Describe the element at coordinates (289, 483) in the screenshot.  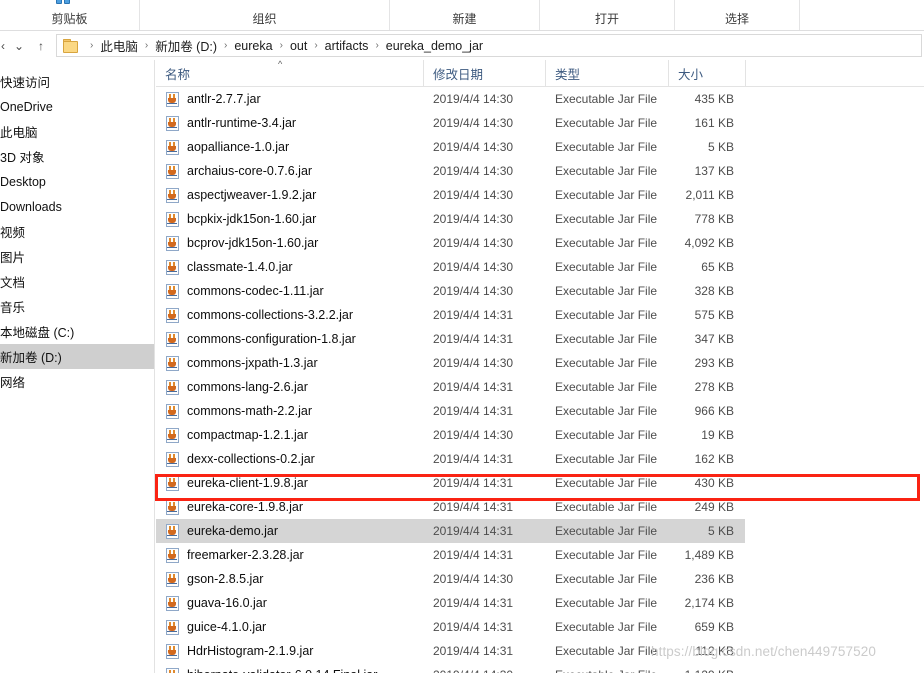
I see `cell-file-name: eureka-client-1.9.8.jar` at that location.